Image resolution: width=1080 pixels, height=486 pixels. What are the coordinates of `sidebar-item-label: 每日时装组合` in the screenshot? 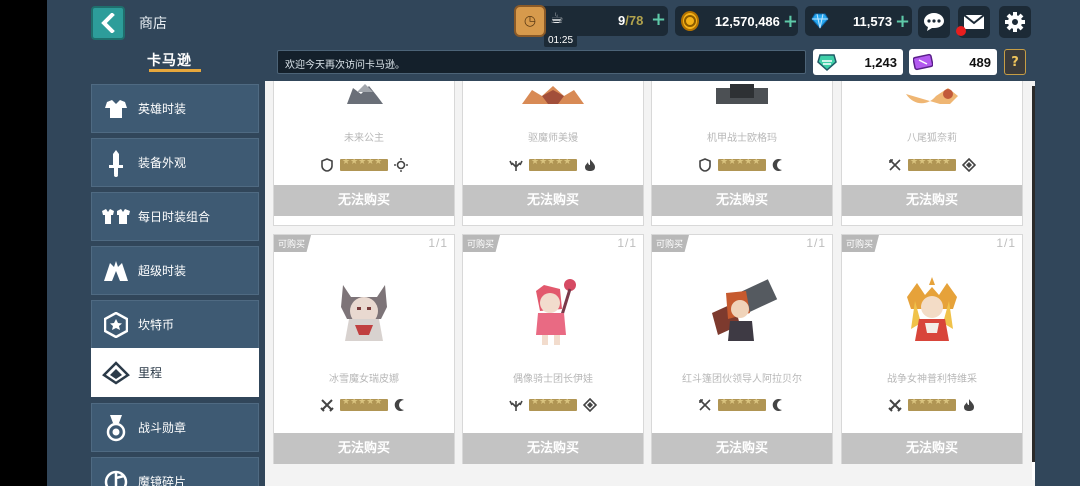 It's located at (174, 217).